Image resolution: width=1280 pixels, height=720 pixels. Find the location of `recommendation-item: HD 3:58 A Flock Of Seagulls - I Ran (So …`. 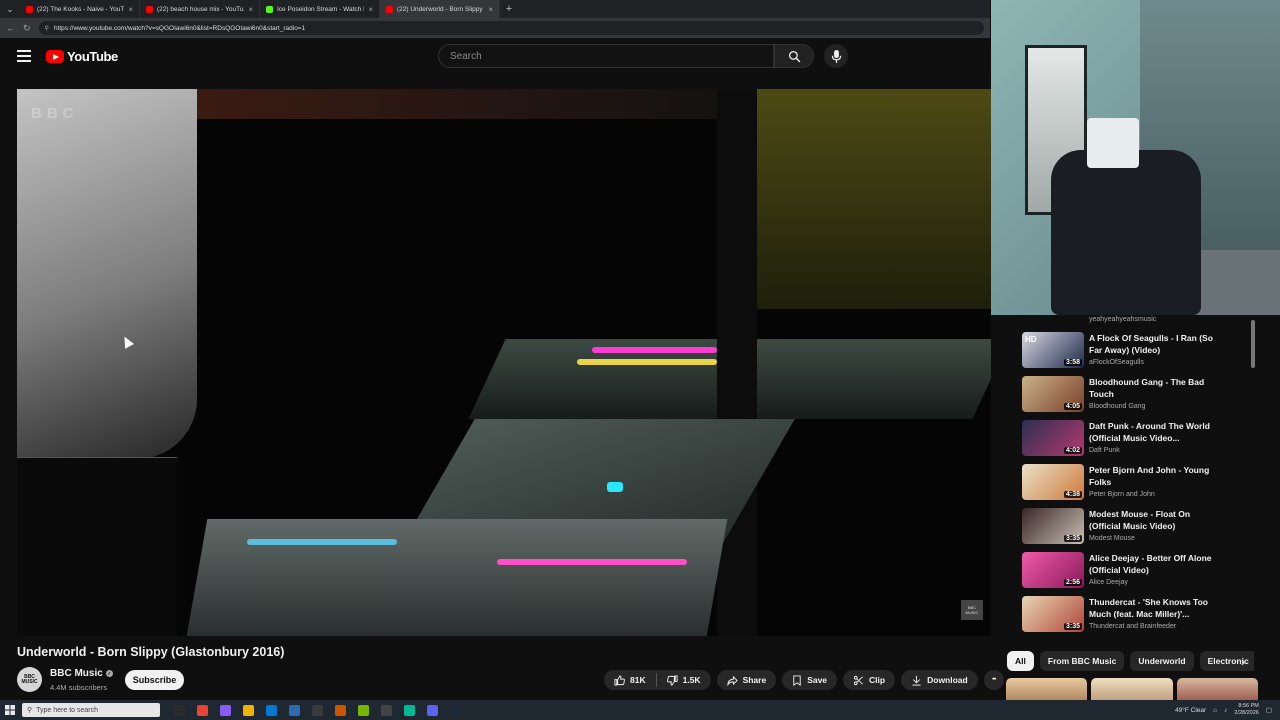

recommendation-item: HD 3:58 A Flock Of Seagulls - I Ran (So … is located at coordinates (1137, 352).